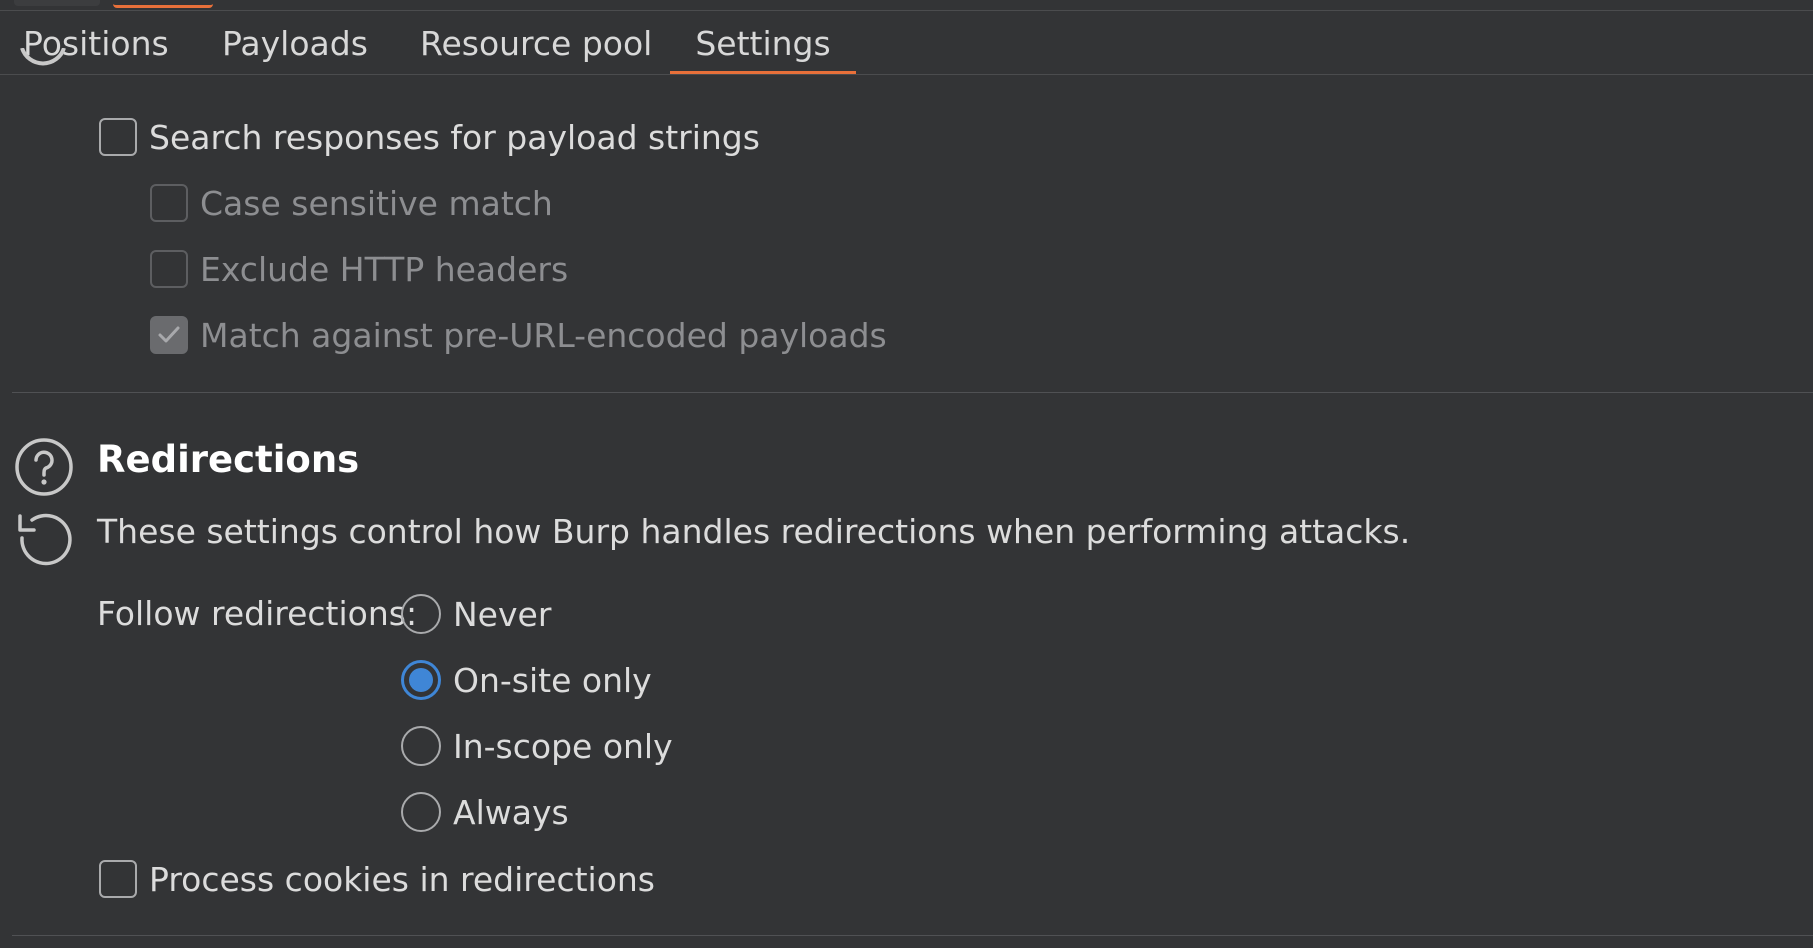  I want to click on radio-always: Always, so click(485, 812).